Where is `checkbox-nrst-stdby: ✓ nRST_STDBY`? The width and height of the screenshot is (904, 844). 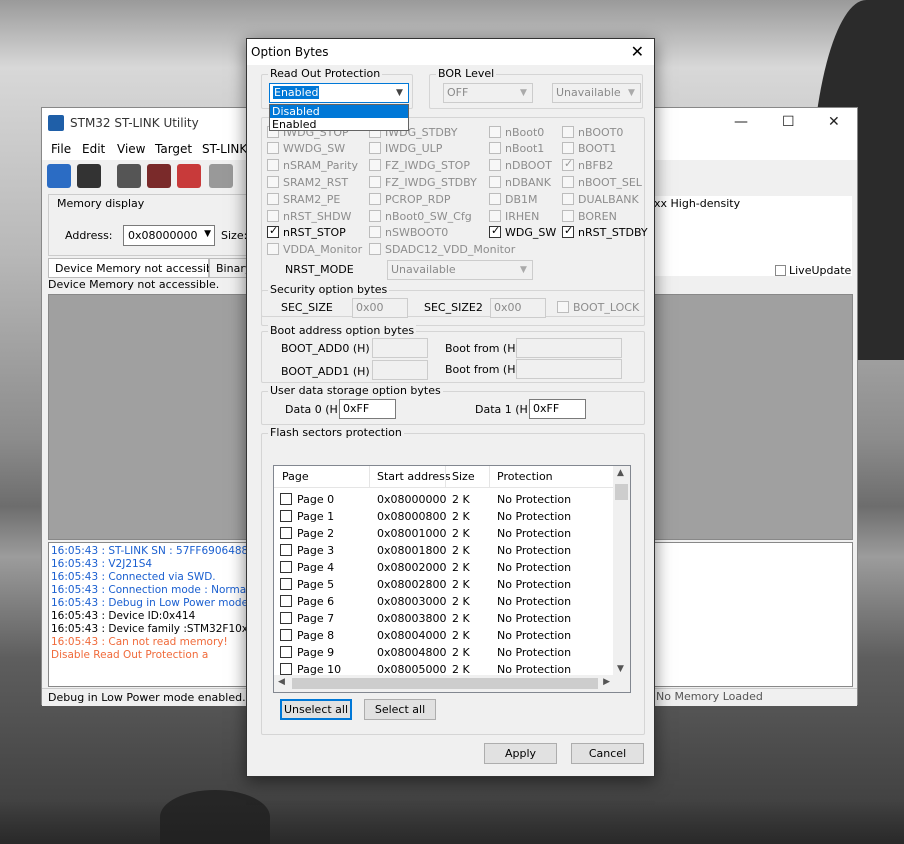
checkbox-nrst-stdby: ✓ nRST_STDBY is located at coordinates (605, 231).